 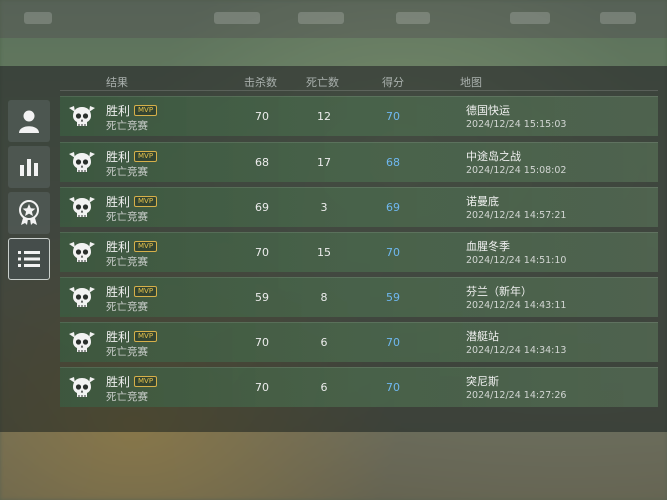 I want to click on profile-icon, so click(x=29, y=121).